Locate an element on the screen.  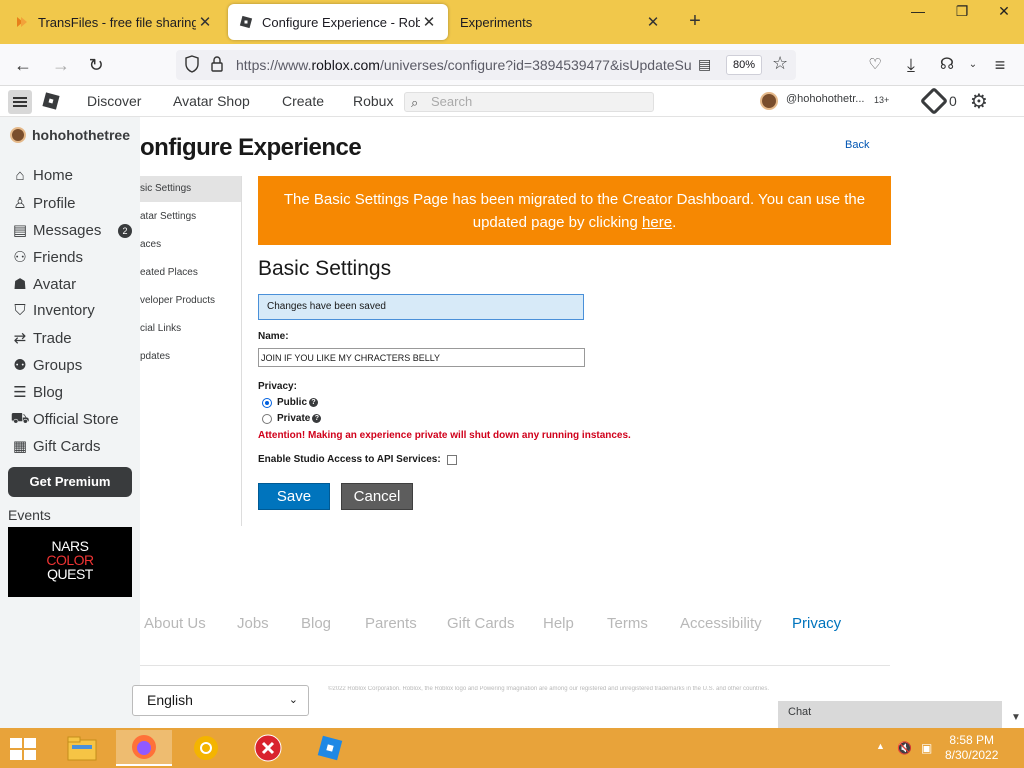
privacy-public-option: Public ? is located at coordinates (290, 402).